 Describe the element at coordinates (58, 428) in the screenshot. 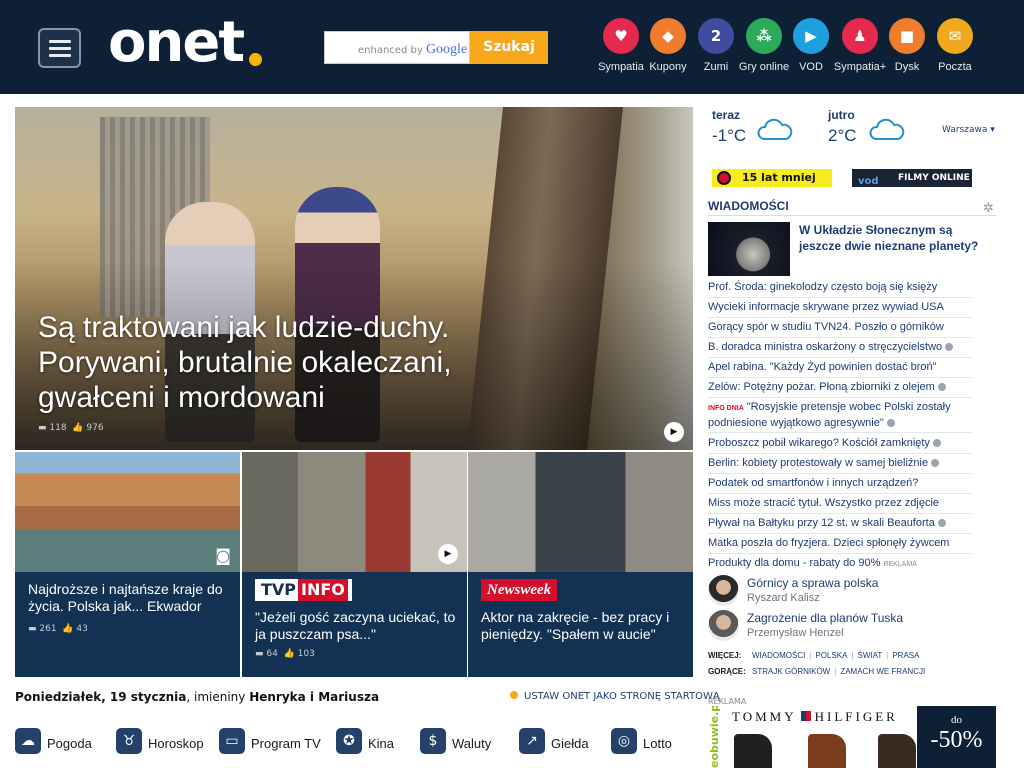

I see `comment-count: 118` at that location.